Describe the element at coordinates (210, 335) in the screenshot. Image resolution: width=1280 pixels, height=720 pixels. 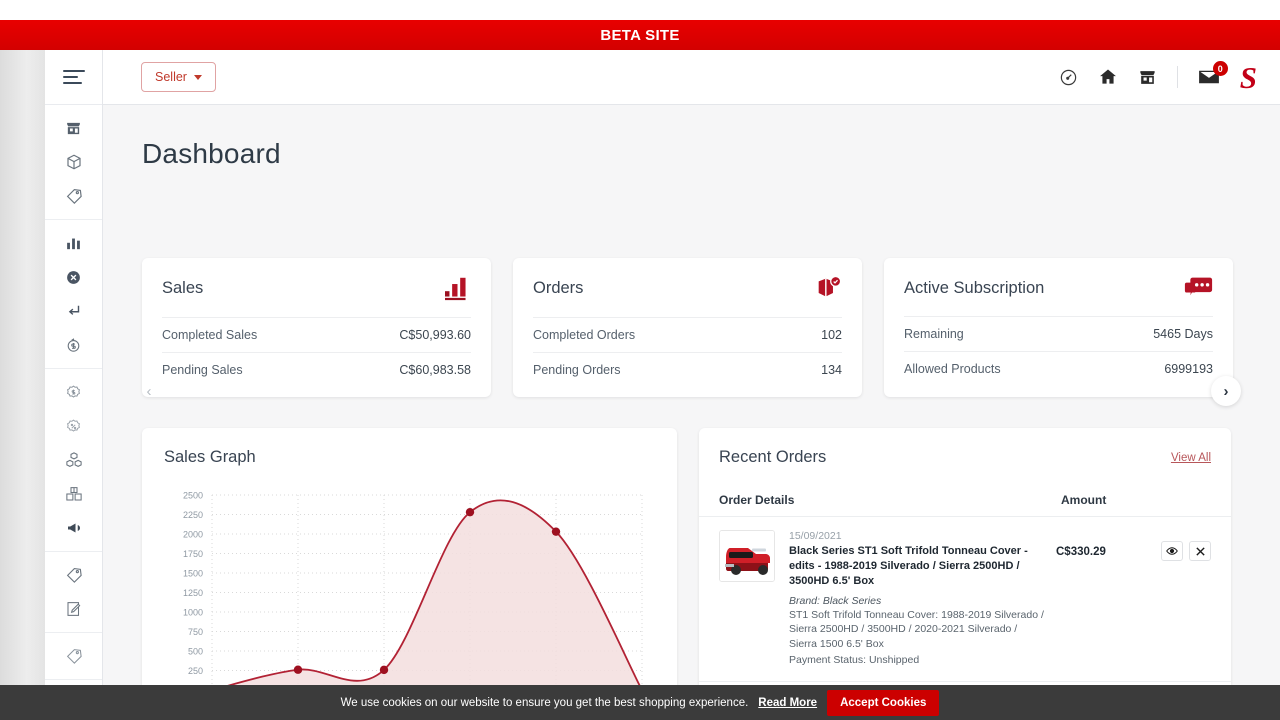
I see `completed-sales-label: Completed Sales` at that location.